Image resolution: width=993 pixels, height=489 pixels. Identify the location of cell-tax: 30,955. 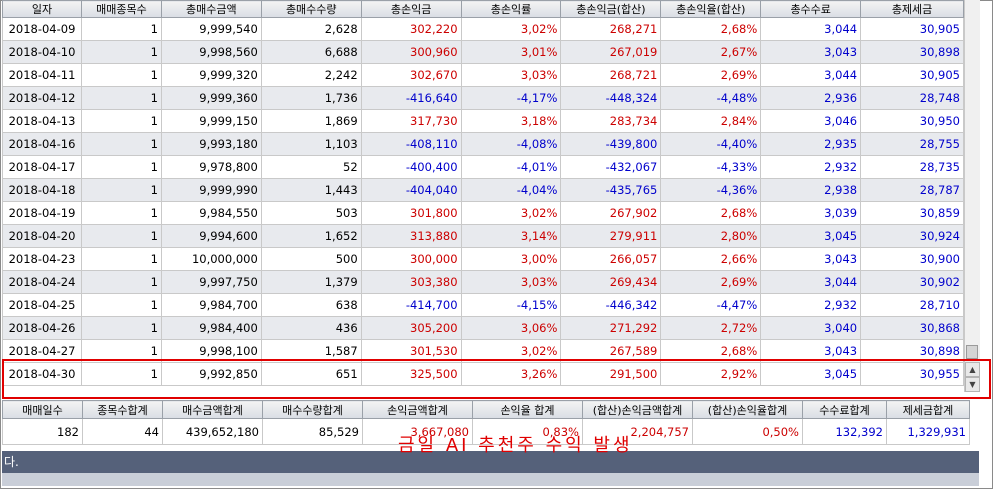
(912, 374).